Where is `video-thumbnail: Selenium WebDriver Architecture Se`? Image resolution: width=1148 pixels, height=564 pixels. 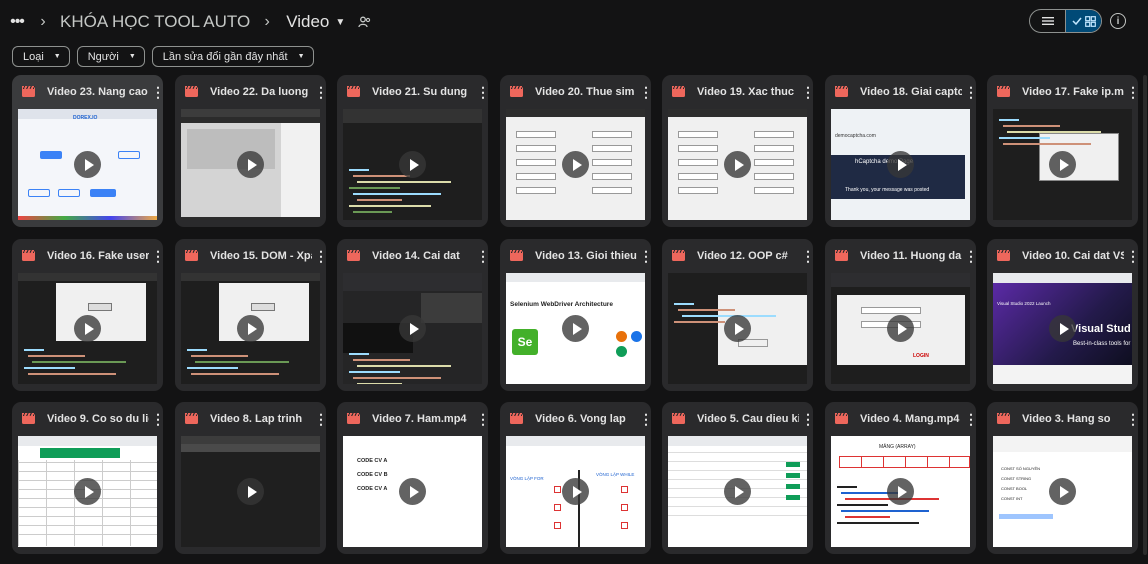 video-thumbnail: Selenium WebDriver Architecture Se is located at coordinates (575, 328).